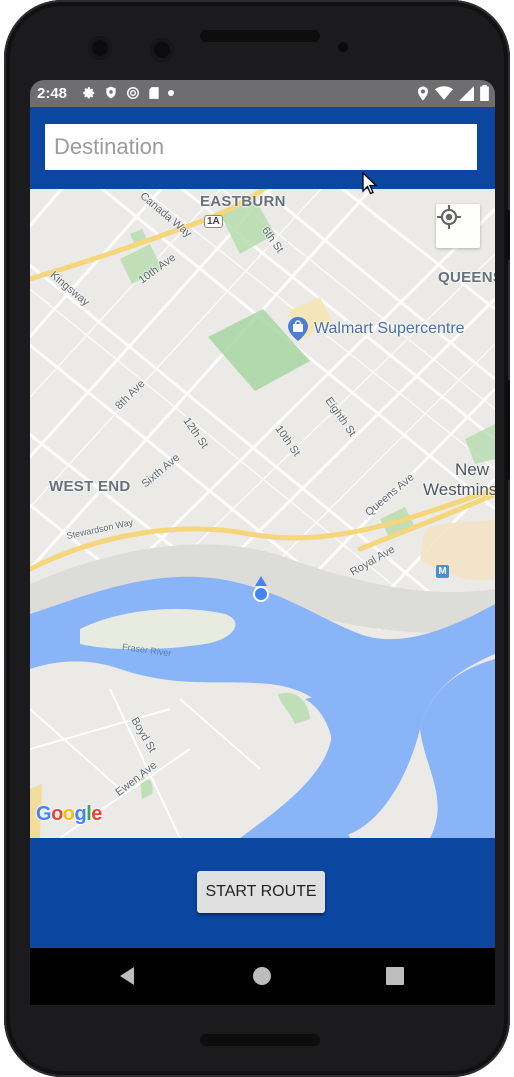 The image size is (514, 1077). Describe the element at coordinates (80, 814) in the screenshot. I see `google-logo-letter: g` at that location.